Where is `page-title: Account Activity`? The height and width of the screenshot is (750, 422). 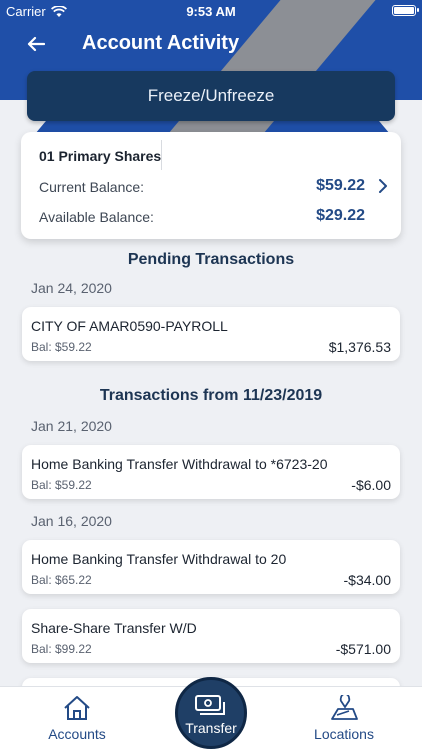 page-title: Account Activity is located at coordinates (161, 43).